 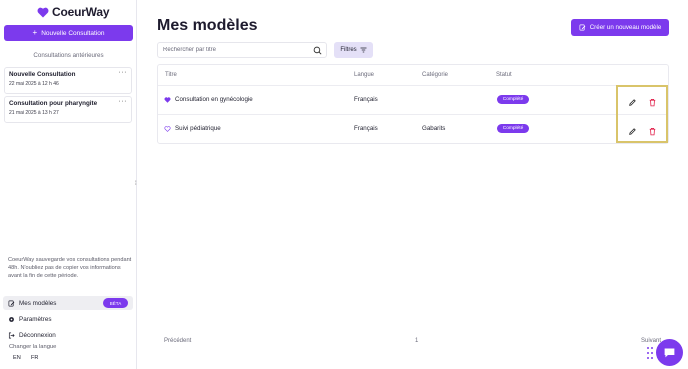 I want to click on column-header-category: Catégorie, so click(x=435, y=75).